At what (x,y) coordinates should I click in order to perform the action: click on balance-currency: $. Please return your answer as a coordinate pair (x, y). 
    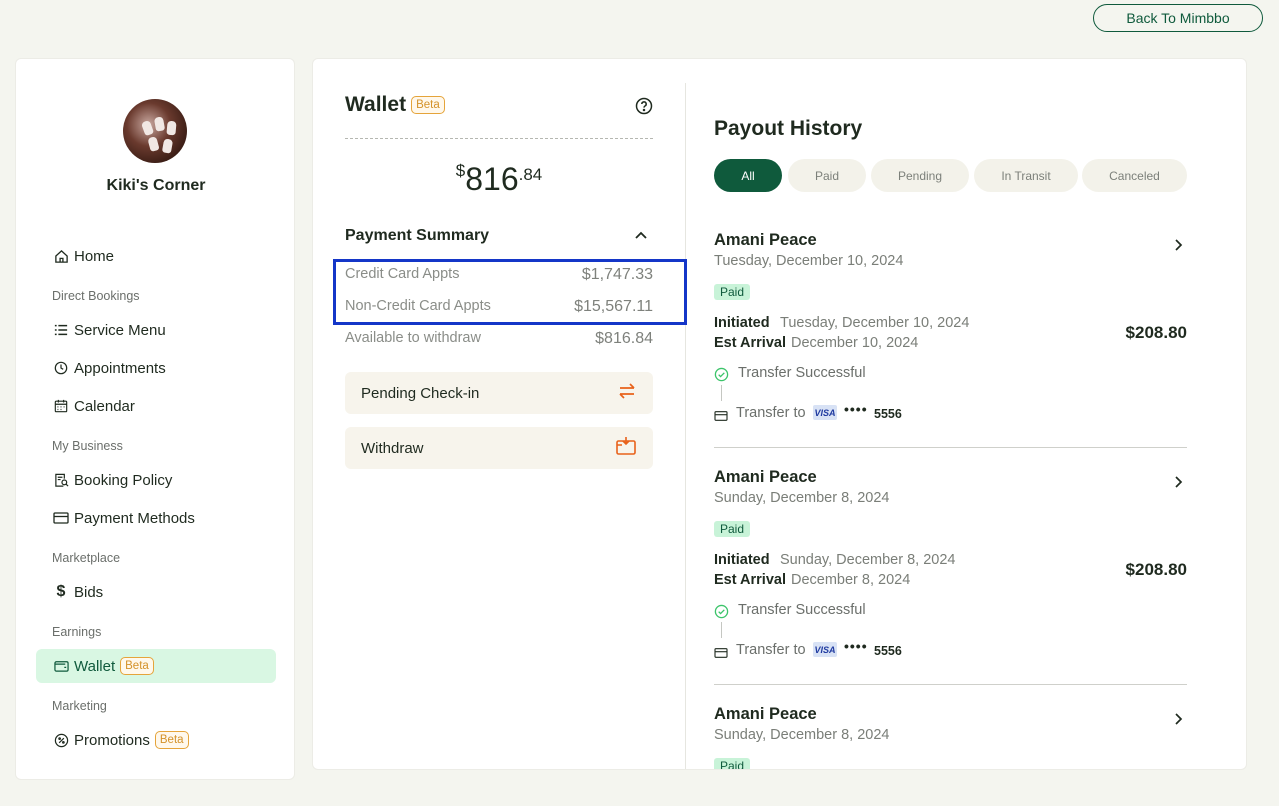
    Looking at the image, I should click on (460, 170).